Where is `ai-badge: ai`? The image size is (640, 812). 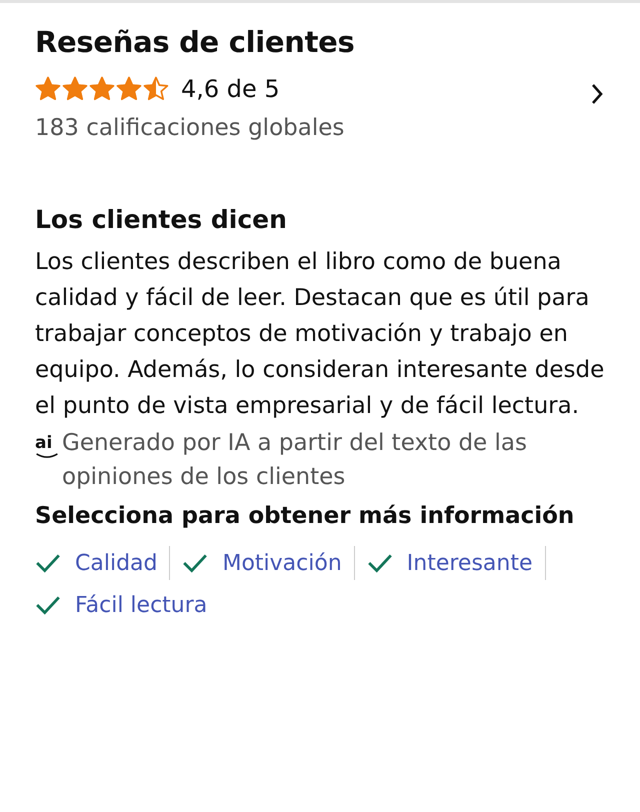
ai-badge: ai is located at coordinates (47, 446).